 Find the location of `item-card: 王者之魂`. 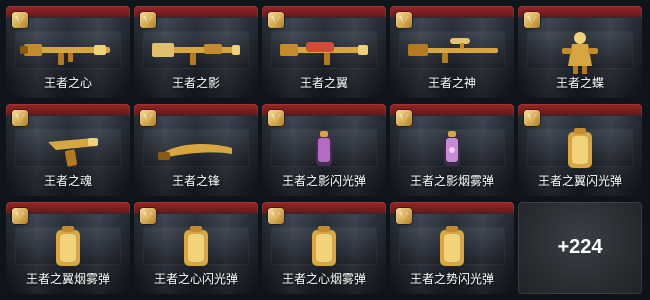

item-card: 王者之魂 is located at coordinates (68, 150).